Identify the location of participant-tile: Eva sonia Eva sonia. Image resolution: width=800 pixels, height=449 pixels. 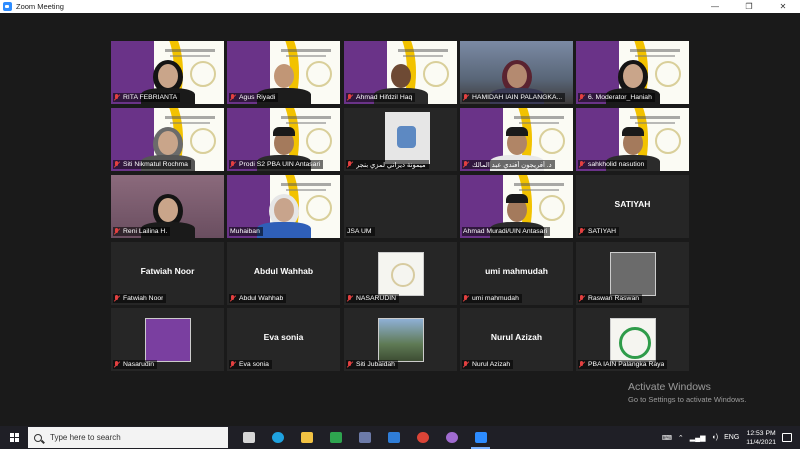
(283, 339).